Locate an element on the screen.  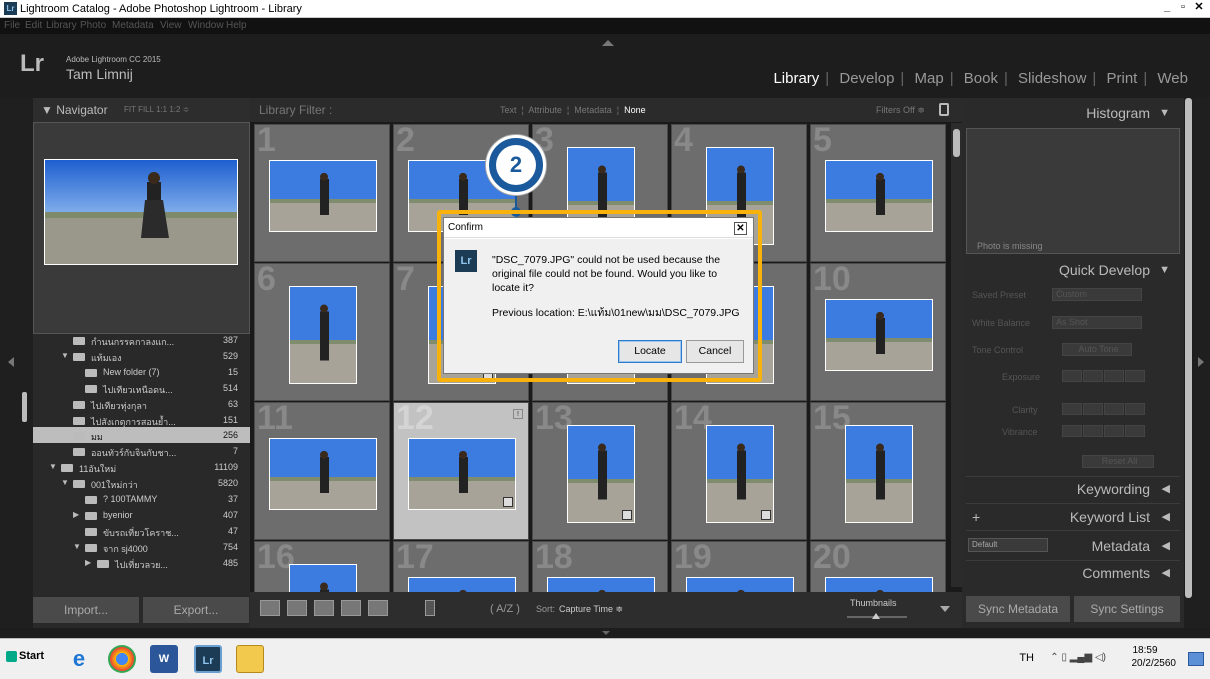
grid-cell: 6 is located at coordinates (322, 332).